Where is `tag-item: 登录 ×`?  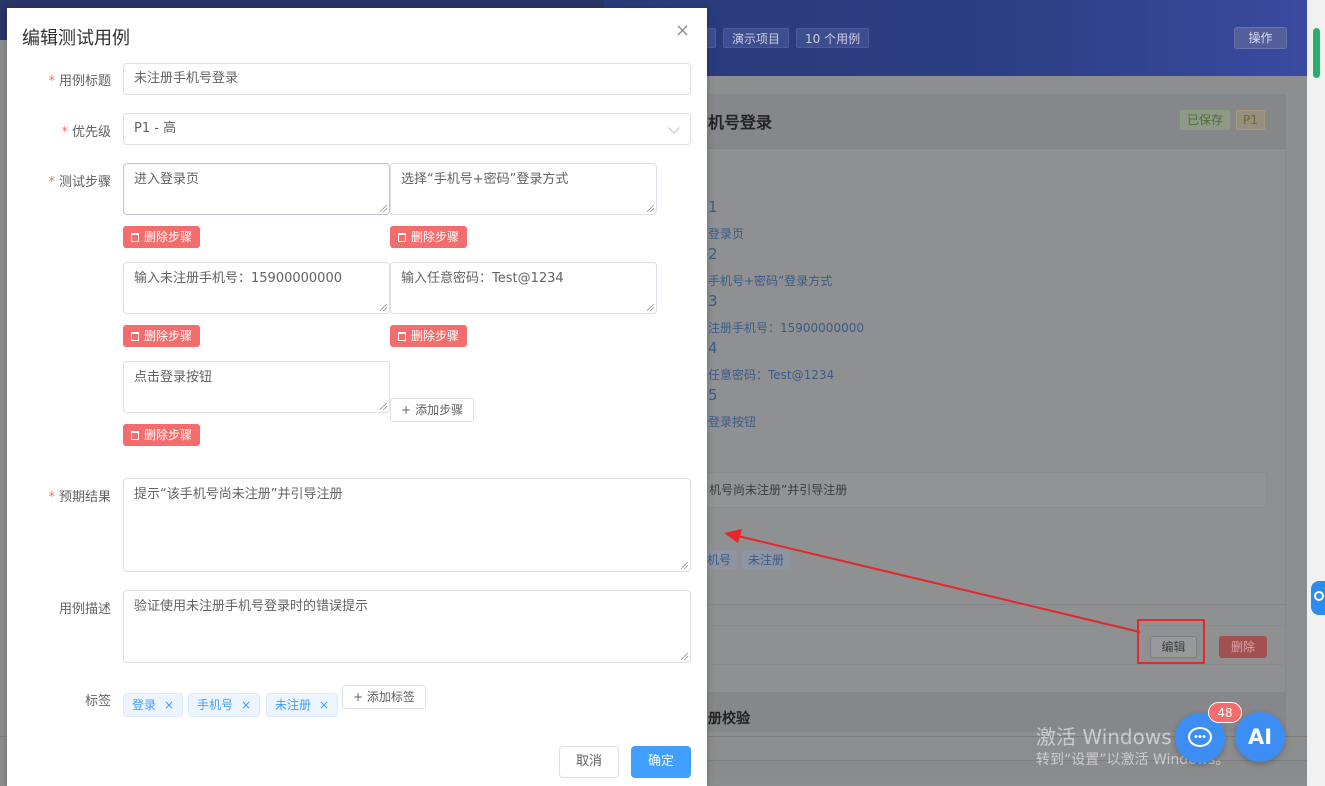
tag-item: 登录 × is located at coordinates (153, 705).